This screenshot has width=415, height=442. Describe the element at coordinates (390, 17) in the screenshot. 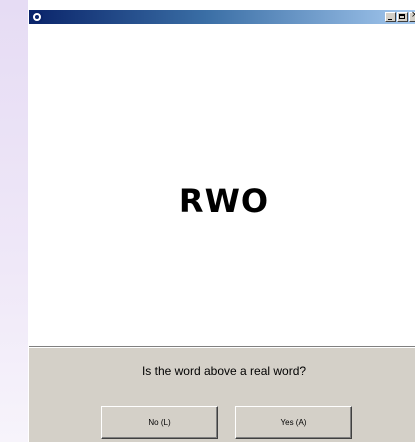

I see `minimize-icon` at that location.